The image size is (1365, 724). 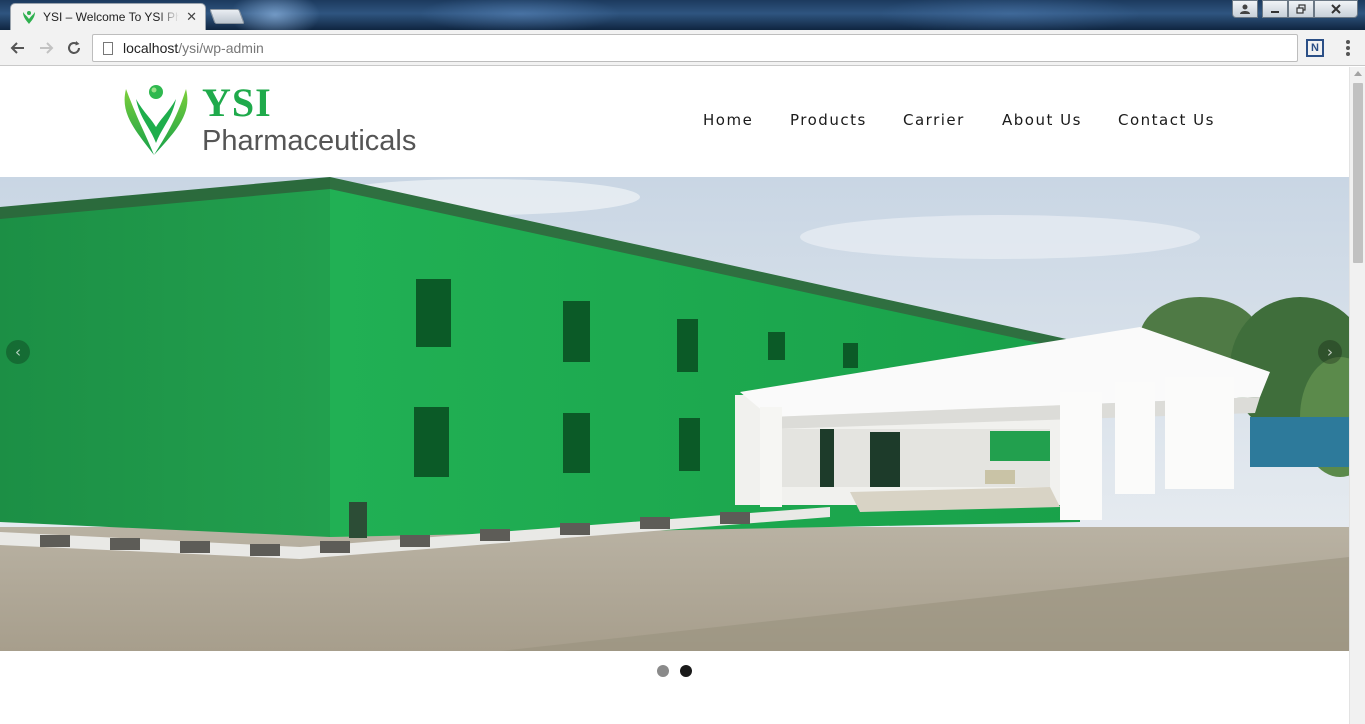 What do you see at coordinates (29, 17) in the screenshot?
I see `ysi-favicon-icon` at bounding box center [29, 17].